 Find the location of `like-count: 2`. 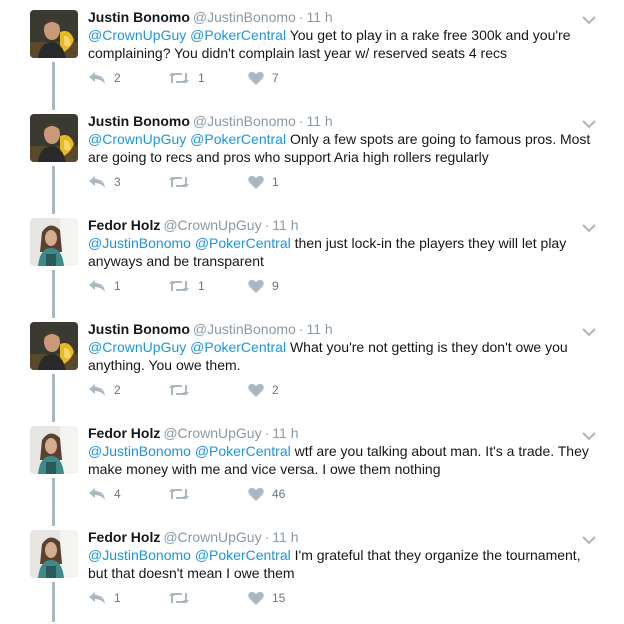

like-count: 2 is located at coordinates (275, 390).